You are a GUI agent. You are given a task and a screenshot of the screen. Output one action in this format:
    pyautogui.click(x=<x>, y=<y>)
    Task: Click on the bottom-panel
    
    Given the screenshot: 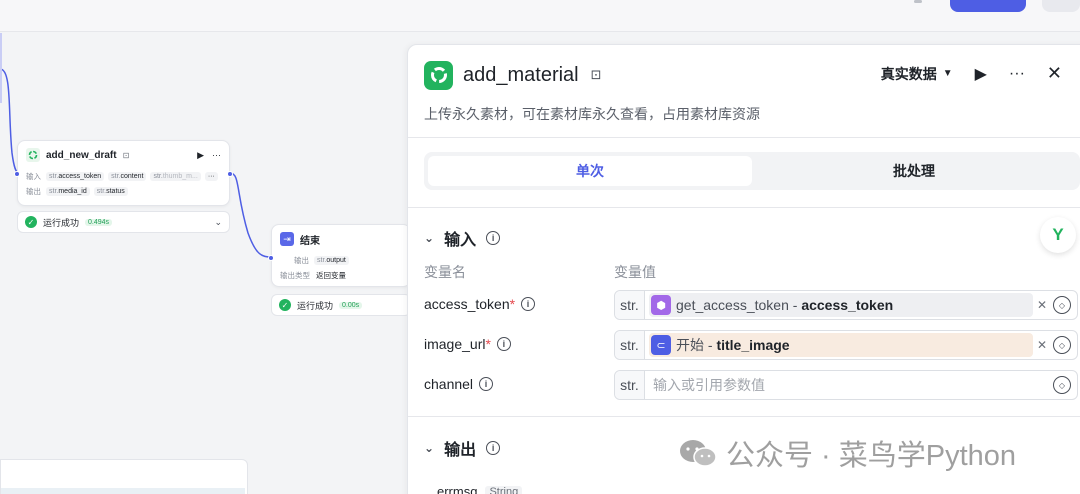 What is the action you would take?
    pyautogui.click(x=124, y=476)
    